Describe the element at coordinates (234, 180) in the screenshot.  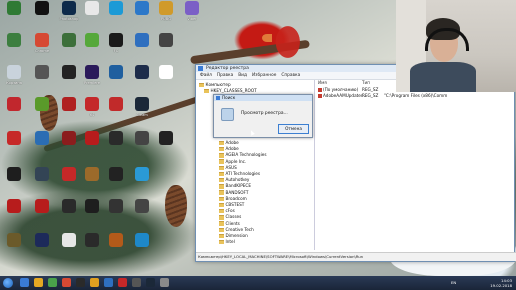
I see `tree-node: Autohotkey` at that location.